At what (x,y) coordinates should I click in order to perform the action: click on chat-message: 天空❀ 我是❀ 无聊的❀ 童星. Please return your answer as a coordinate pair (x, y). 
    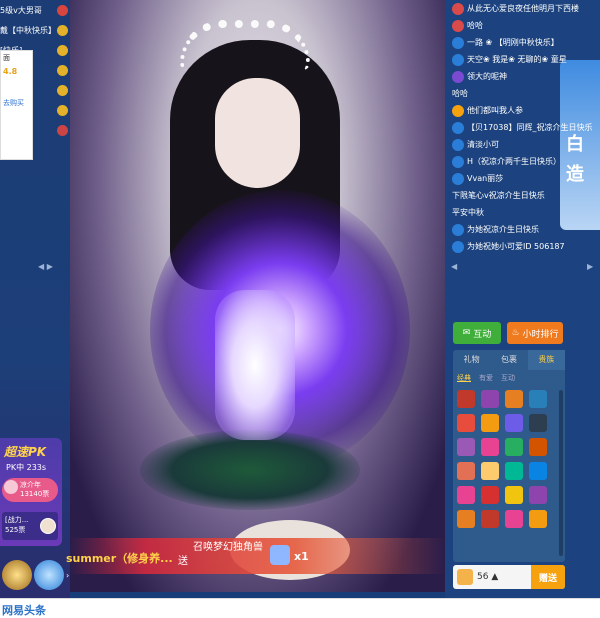
    Looking at the image, I should click on (522, 59).